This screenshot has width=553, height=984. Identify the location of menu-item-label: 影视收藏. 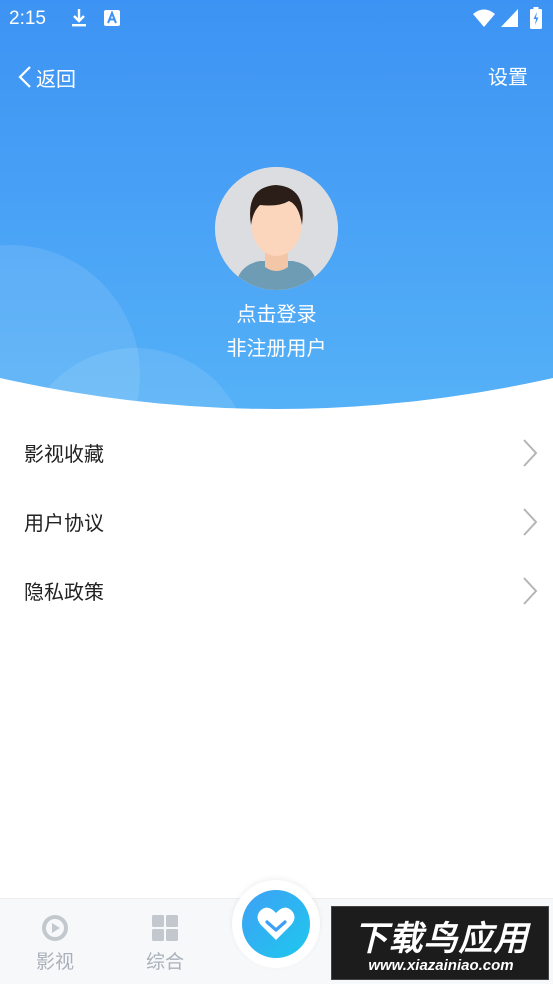
(64, 454).